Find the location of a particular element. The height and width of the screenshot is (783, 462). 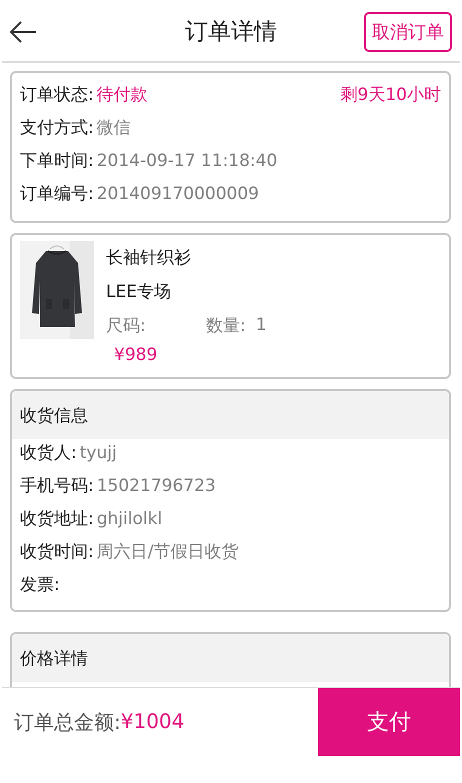

product-name: 长袖针织衫 is located at coordinates (149, 258).